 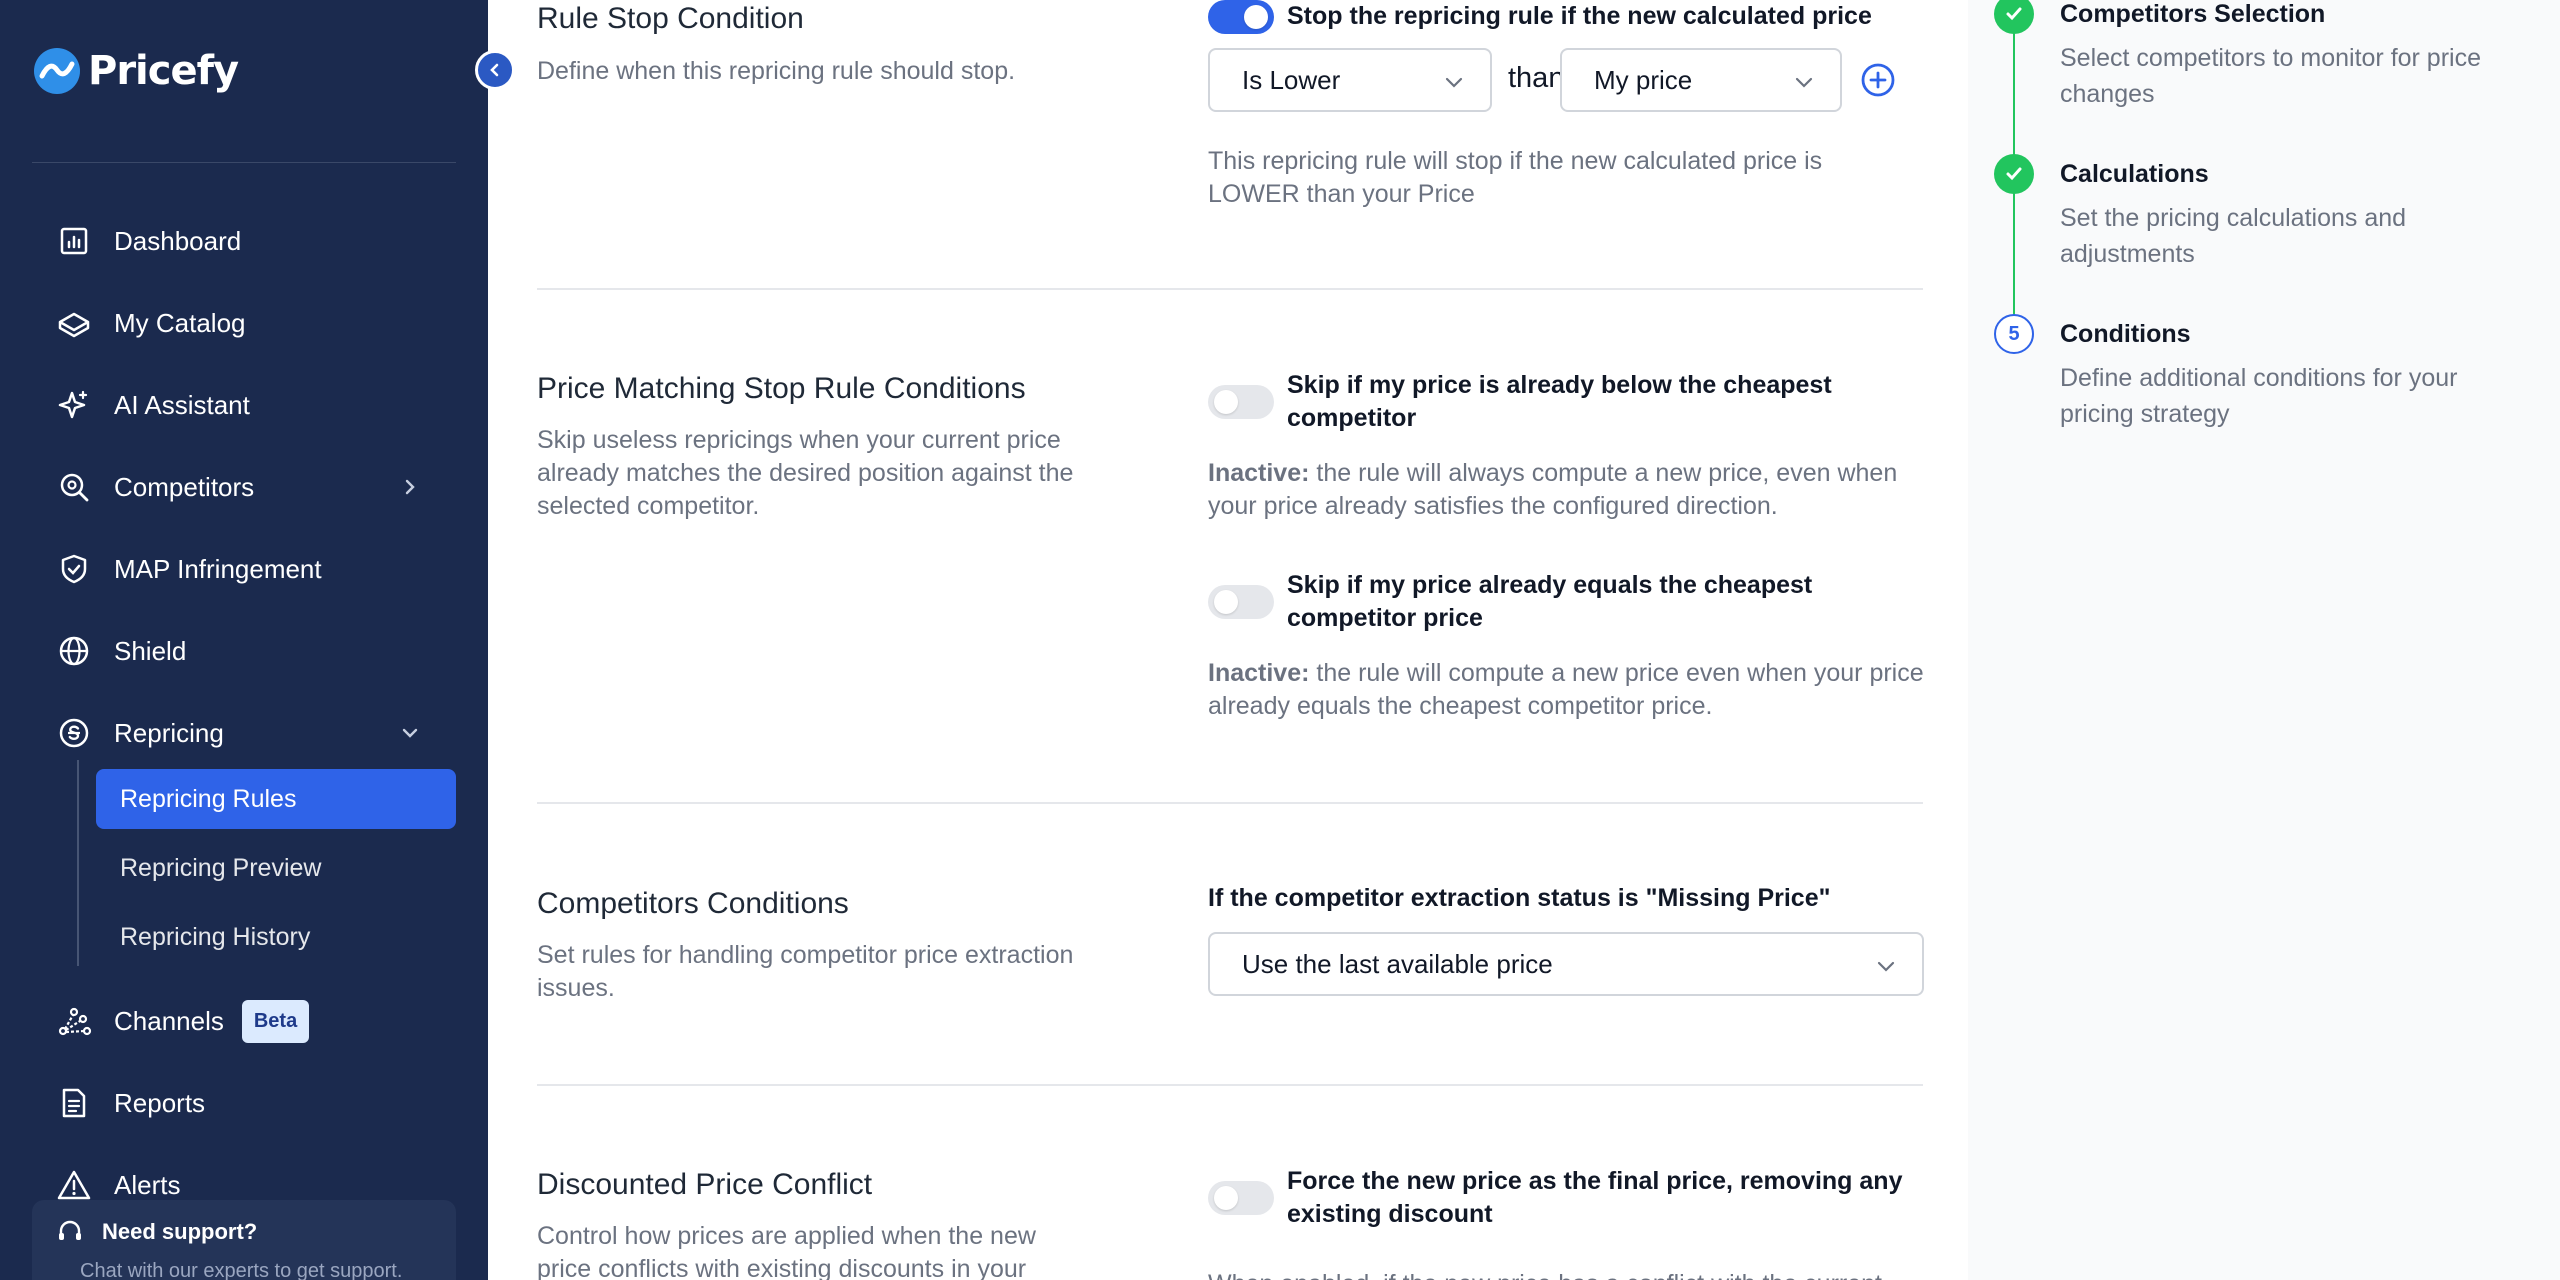 What do you see at coordinates (1566, 964) in the screenshot?
I see `missing-price-select: Use the last available price` at bounding box center [1566, 964].